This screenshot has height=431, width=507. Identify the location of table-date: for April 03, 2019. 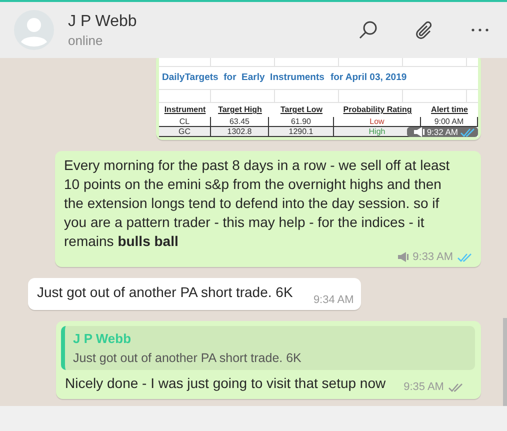
(368, 78).